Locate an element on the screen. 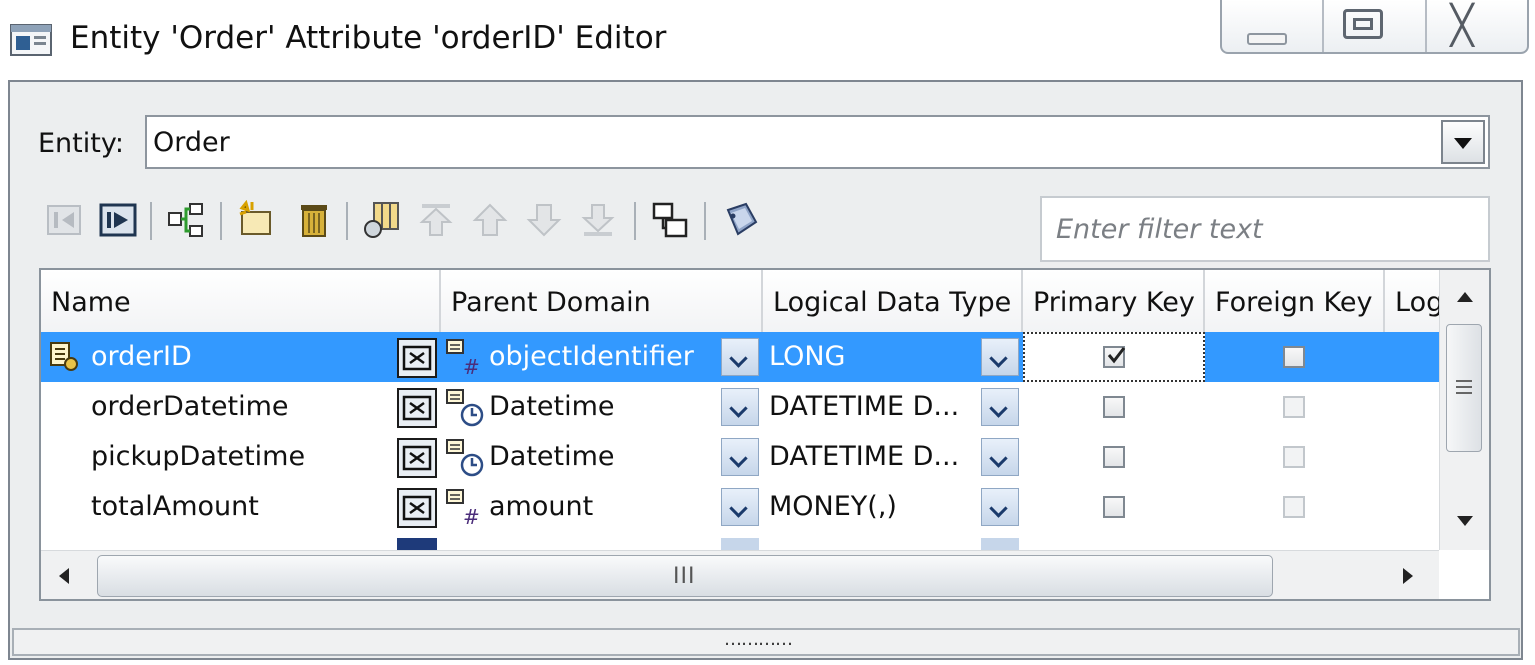  primary-key-attribute-icon is located at coordinates (64, 356).